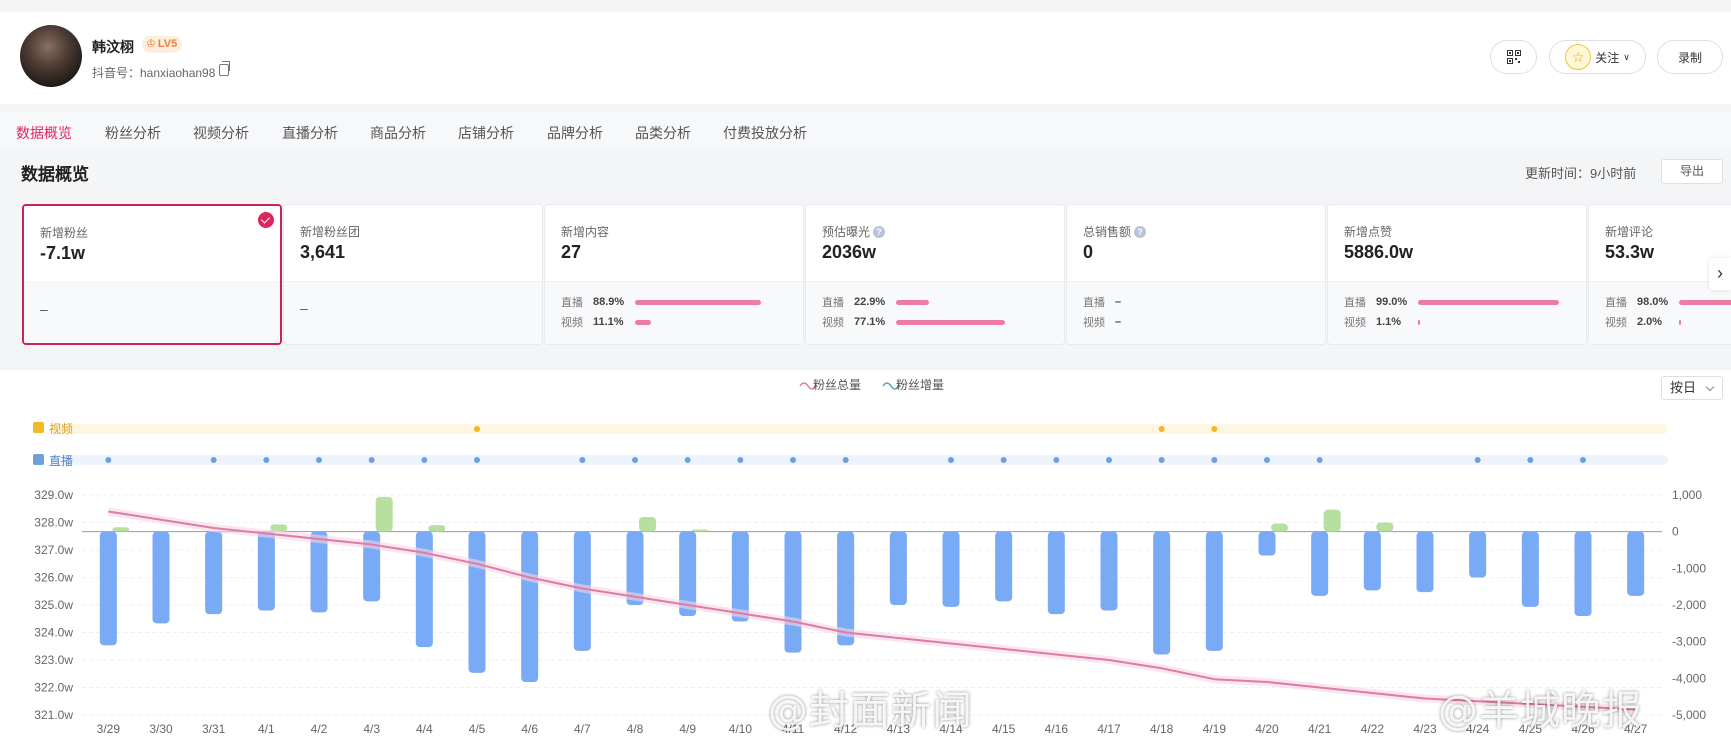  Describe the element at coordinates (935, 274) in the screenshot. I see `metric-card-est-exposure: 预估曝光? 2036w 直播 22.9% 视频 77.1%` at that location.